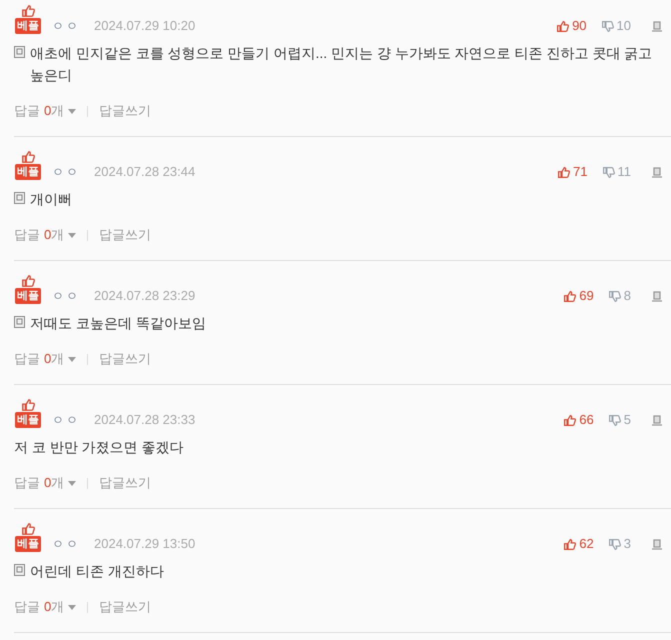 This screenshot has width=671, height=640. I want to click on dislike-button: 8, so click(619, 296).